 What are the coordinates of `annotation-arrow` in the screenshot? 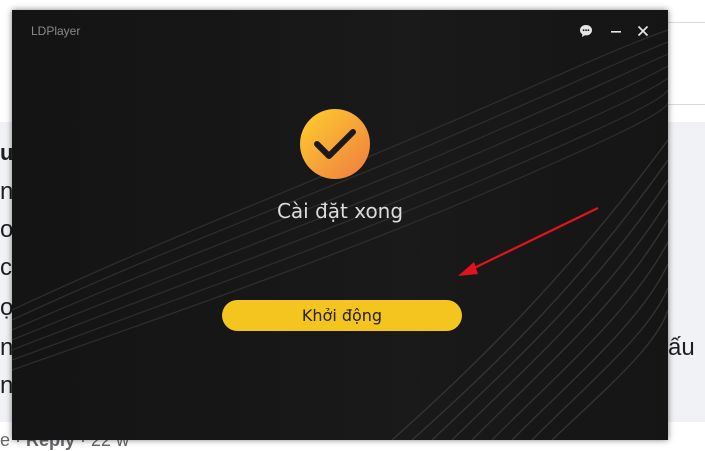 It's located at (528, 241).